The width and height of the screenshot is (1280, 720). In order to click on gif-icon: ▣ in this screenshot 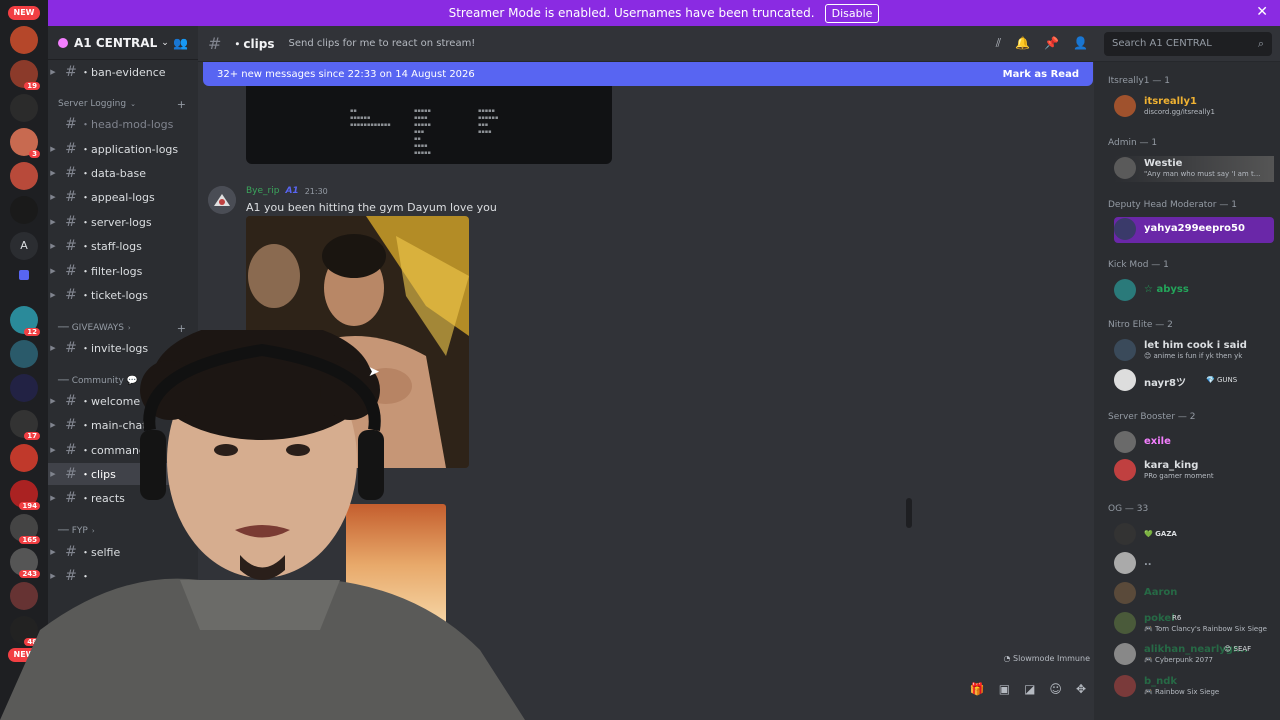, I will do `click(1004, 689)`.